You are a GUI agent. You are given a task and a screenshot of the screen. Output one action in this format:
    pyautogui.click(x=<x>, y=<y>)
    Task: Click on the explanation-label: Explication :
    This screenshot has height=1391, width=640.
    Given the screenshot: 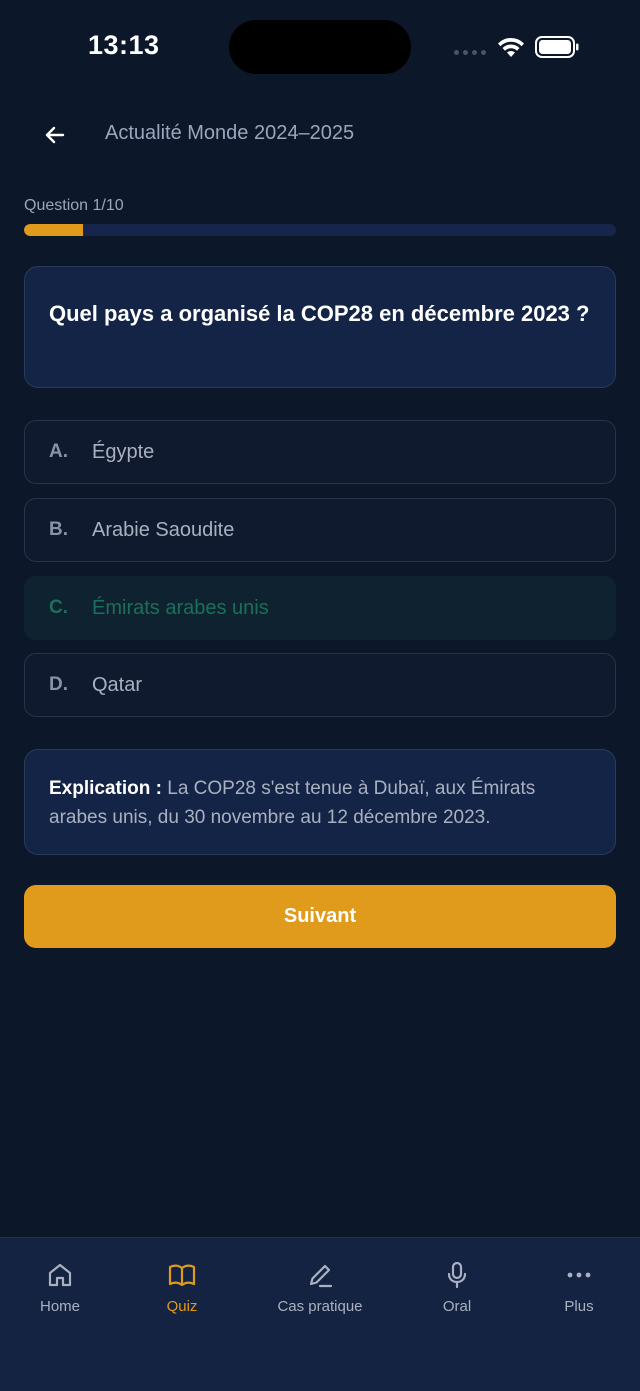 What is the action you would take?
    pyautogui.click(x=105, y=788)
    